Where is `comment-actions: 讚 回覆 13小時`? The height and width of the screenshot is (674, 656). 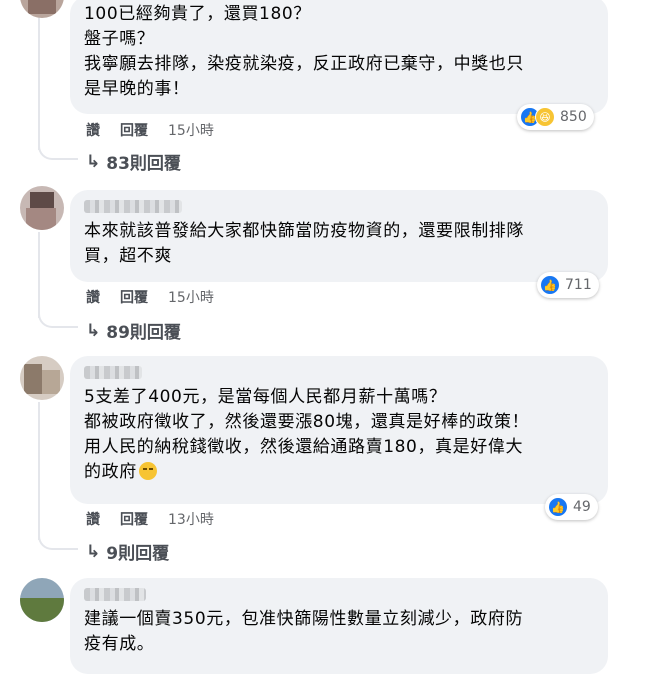 comment-actions: 讚 回覆 13小時 is located at coordinates (150, 519).